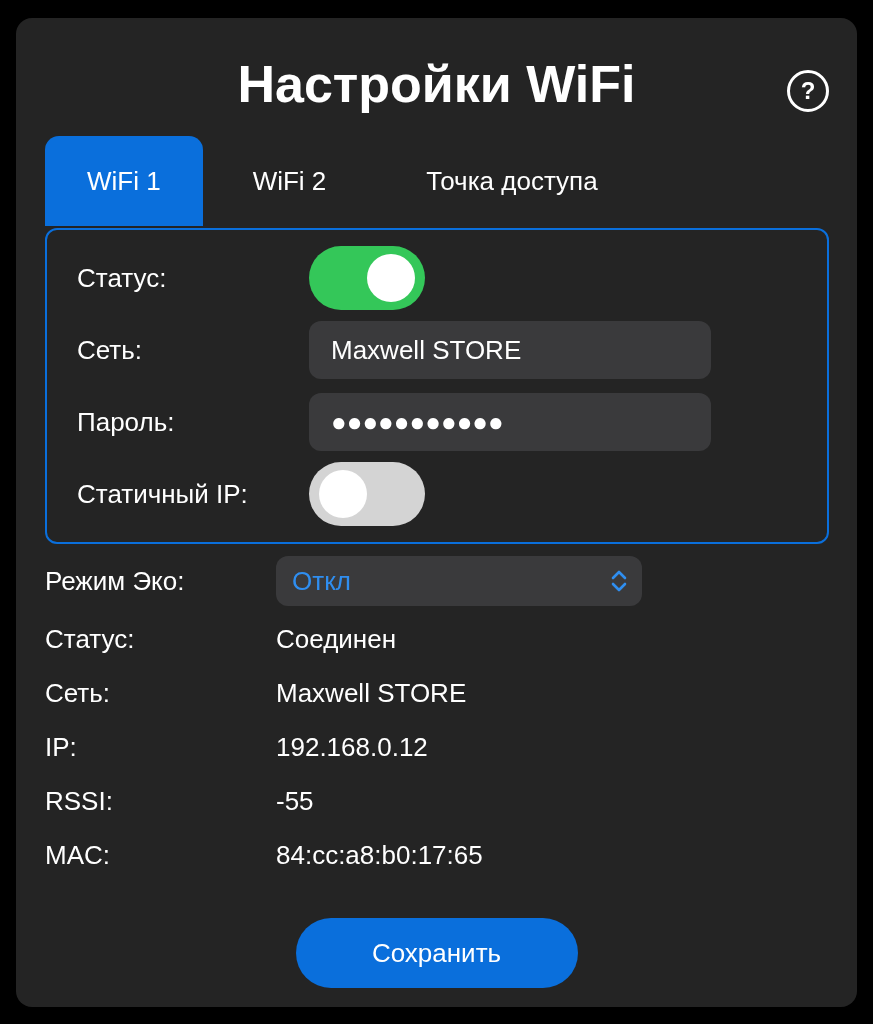  Describe the element at coordinates (619, 581) in the screenshot. I see `chevron-updown-icon` at that location.